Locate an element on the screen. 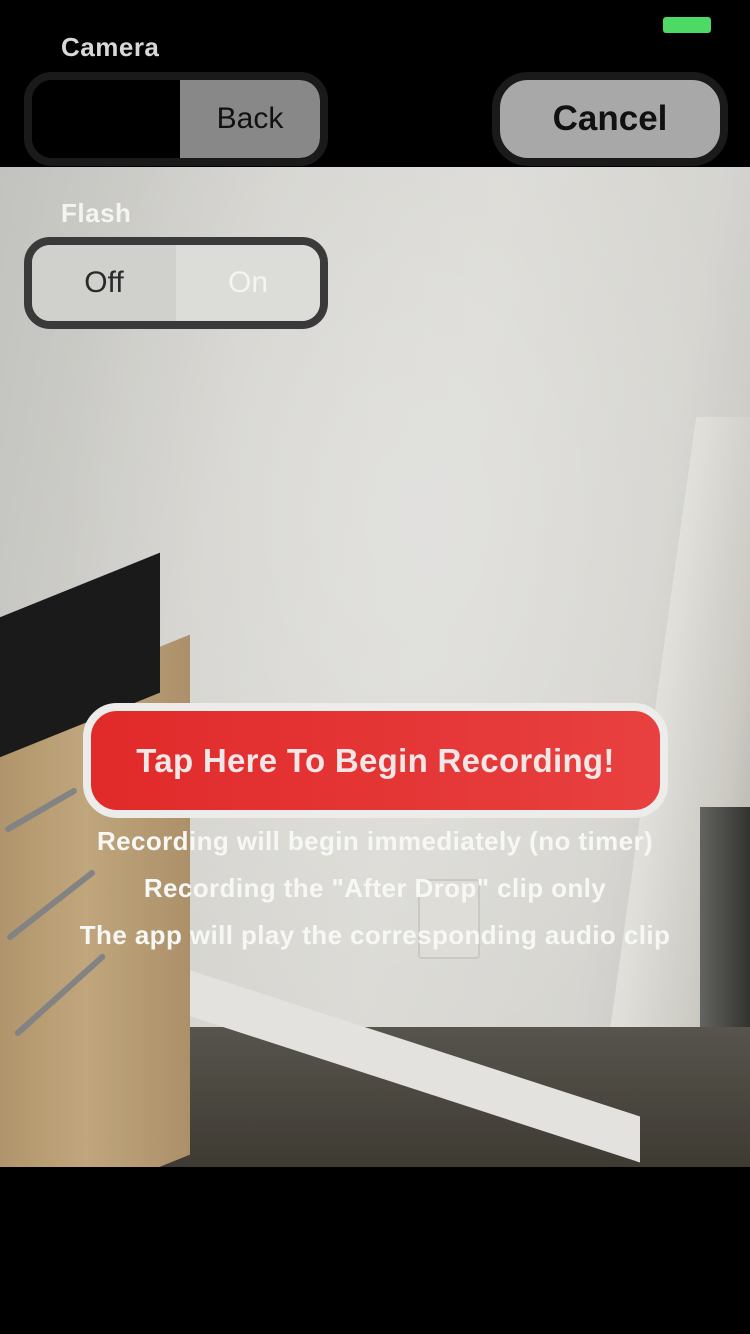  back-segment-blank is located at coordinates (106, 119).